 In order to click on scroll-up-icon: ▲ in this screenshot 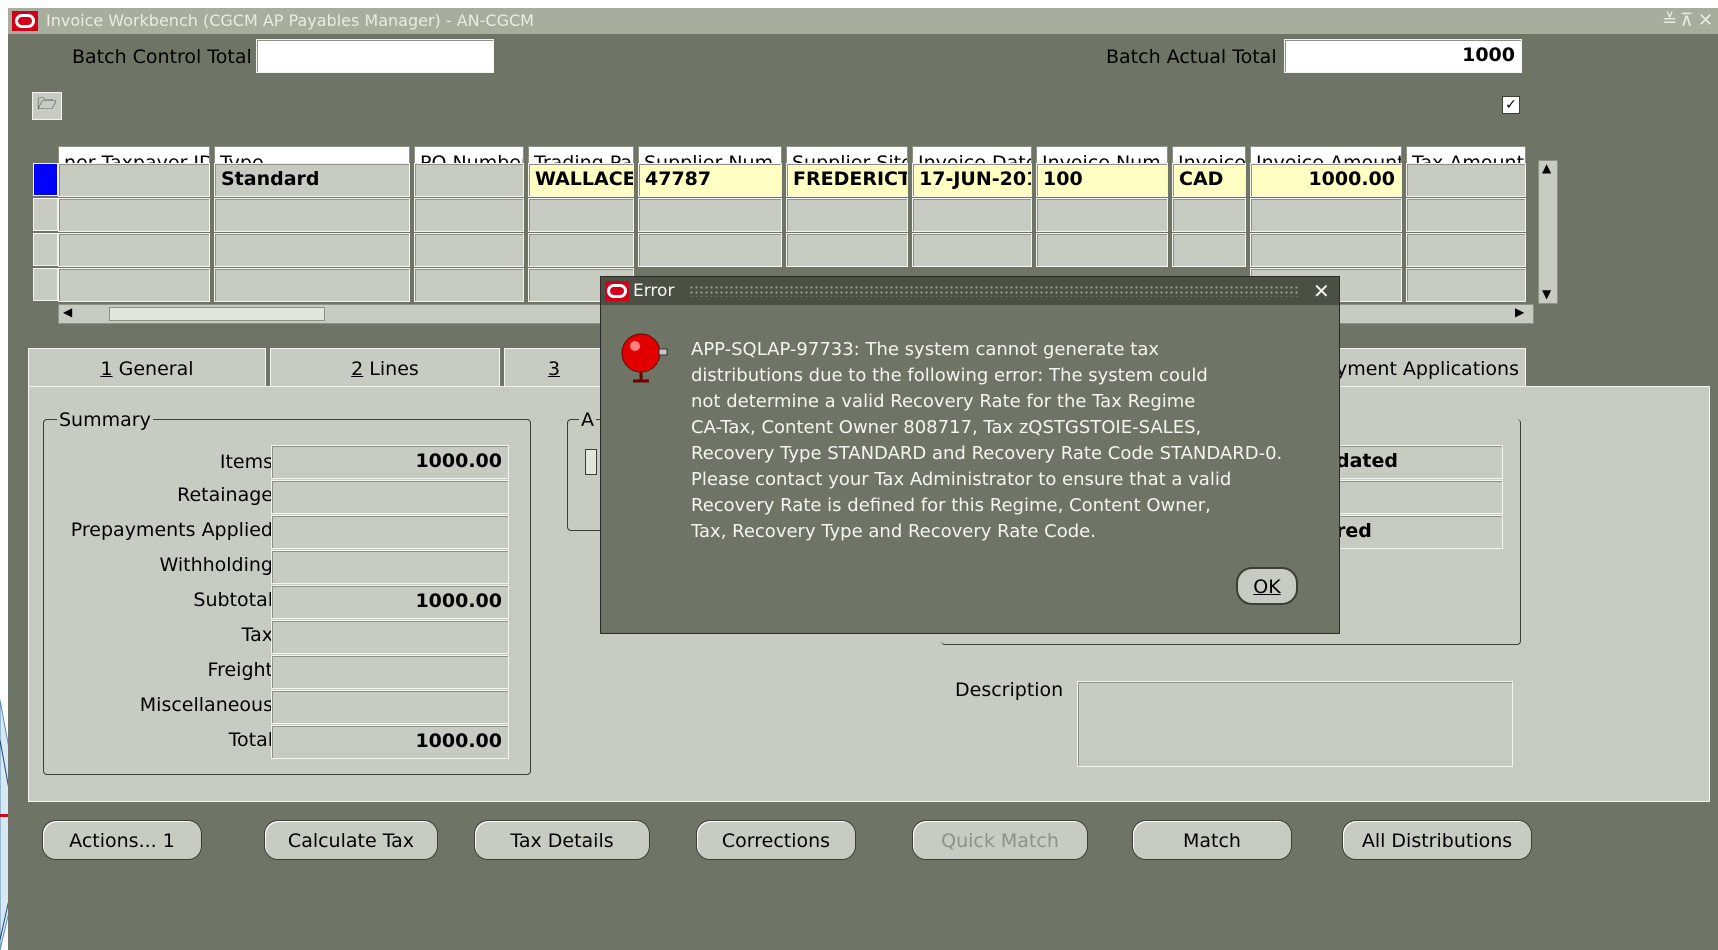, I will do `click(1546, 168)`.